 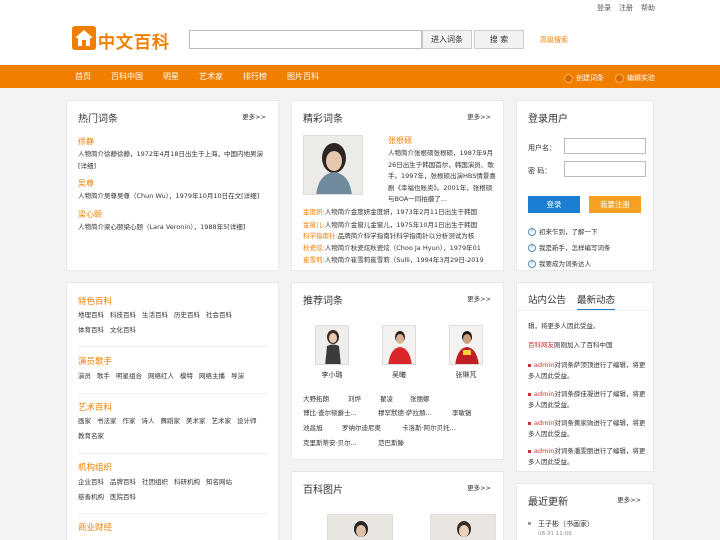 What do you see at coordinates (155, 315) in the screenshot?
I see `category-link: 生活百科` at bounding box center [155, 315].